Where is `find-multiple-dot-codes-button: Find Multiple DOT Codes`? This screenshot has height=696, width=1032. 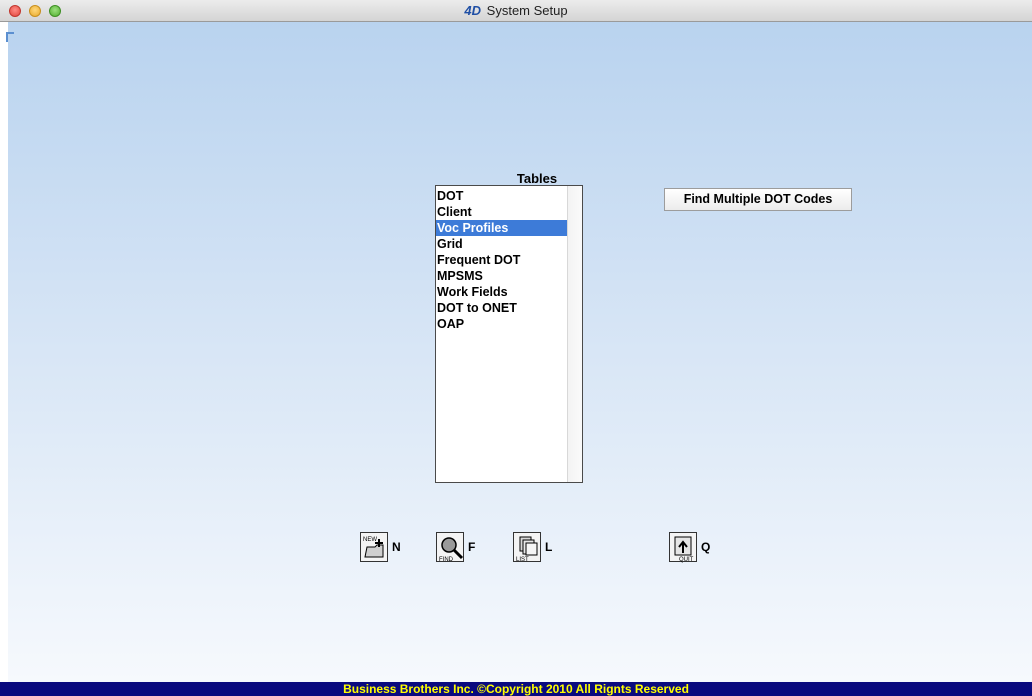
find-multiple-dot-codes-button: Find Multiple DOT Codes is located at coordinates (758, 199).